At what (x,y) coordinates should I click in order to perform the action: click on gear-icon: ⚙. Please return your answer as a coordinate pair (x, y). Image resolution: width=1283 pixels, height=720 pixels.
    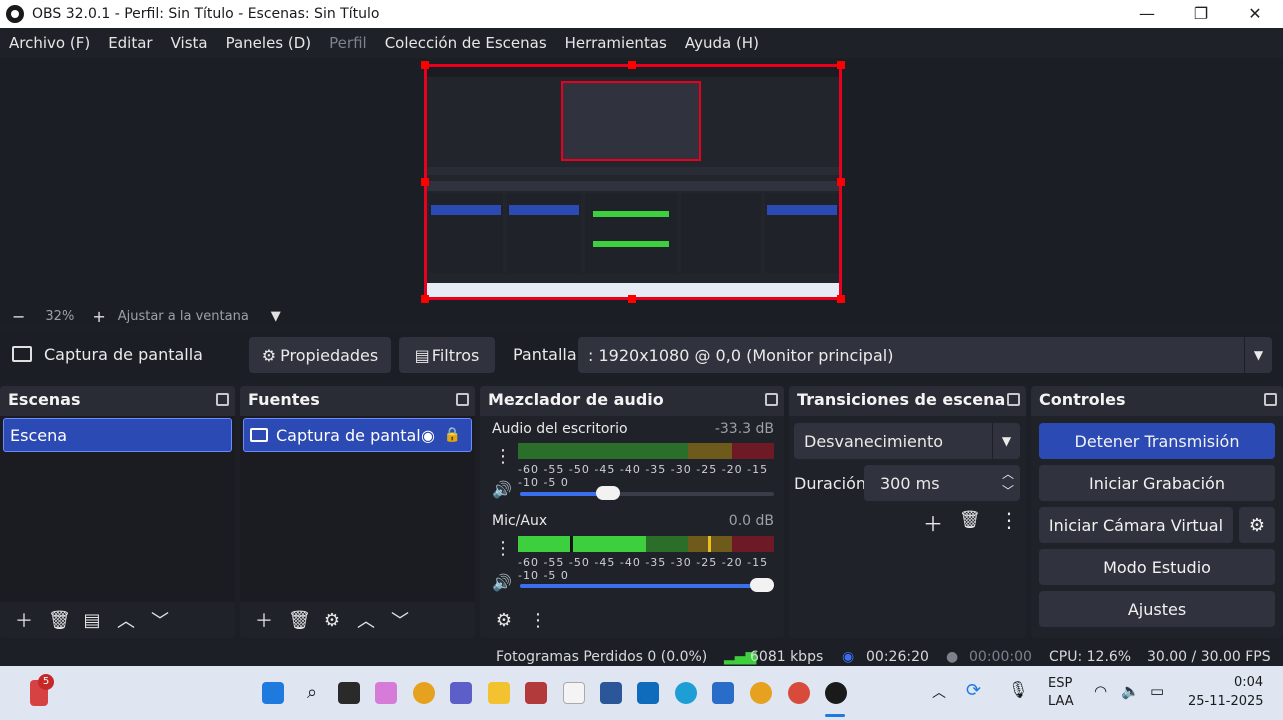
    Looking at the image, I should click on (332, 620).